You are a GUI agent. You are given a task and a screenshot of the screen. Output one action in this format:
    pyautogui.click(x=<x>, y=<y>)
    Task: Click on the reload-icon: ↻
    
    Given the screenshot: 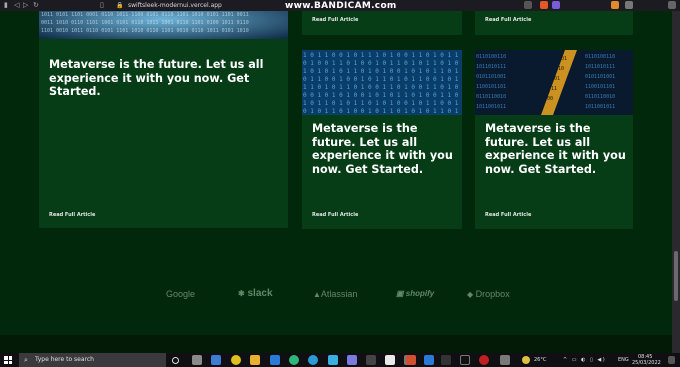 What is the action you would take?
    pyautogui.click(x=36, y=5)
    